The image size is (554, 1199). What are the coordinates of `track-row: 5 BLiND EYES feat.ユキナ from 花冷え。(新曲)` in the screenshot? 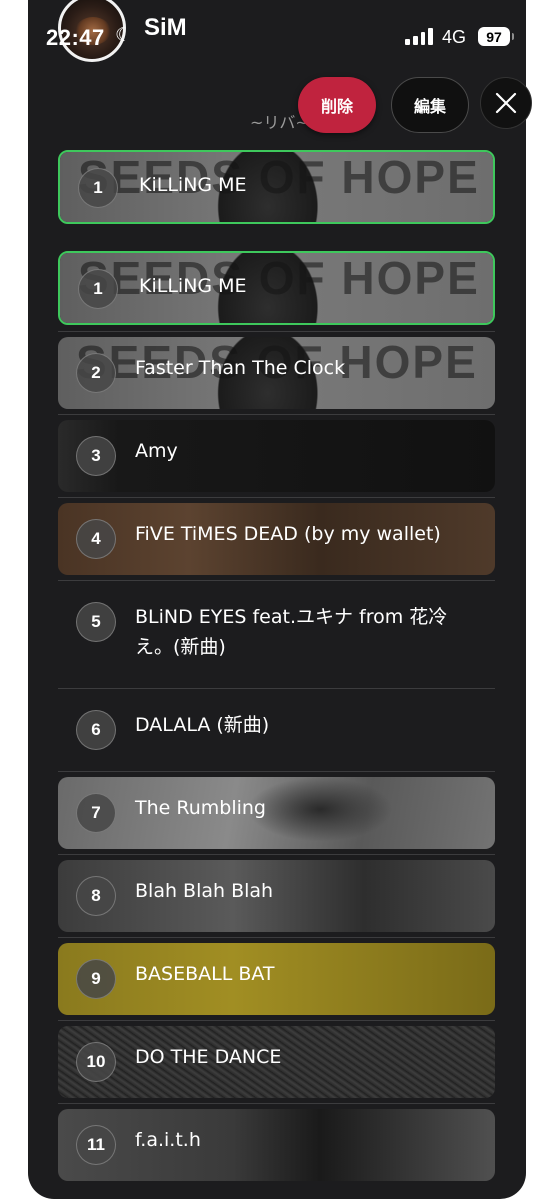 It's located at (276, 634).